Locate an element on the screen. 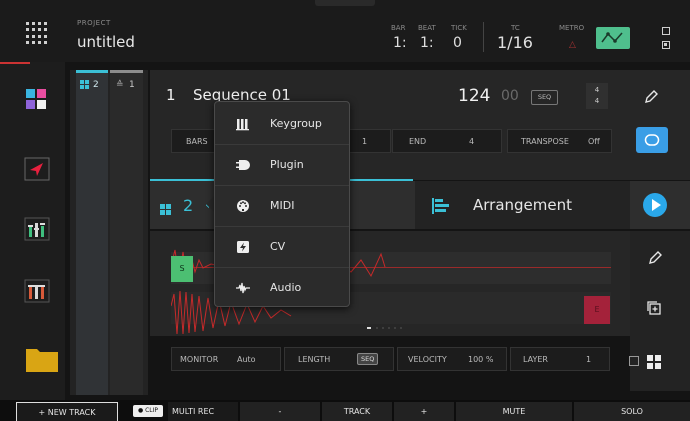 Image resolution: width=690 pixels, height=421 pixels. transpose-label: TRANSPOSE is located at coordinates (545, 141).